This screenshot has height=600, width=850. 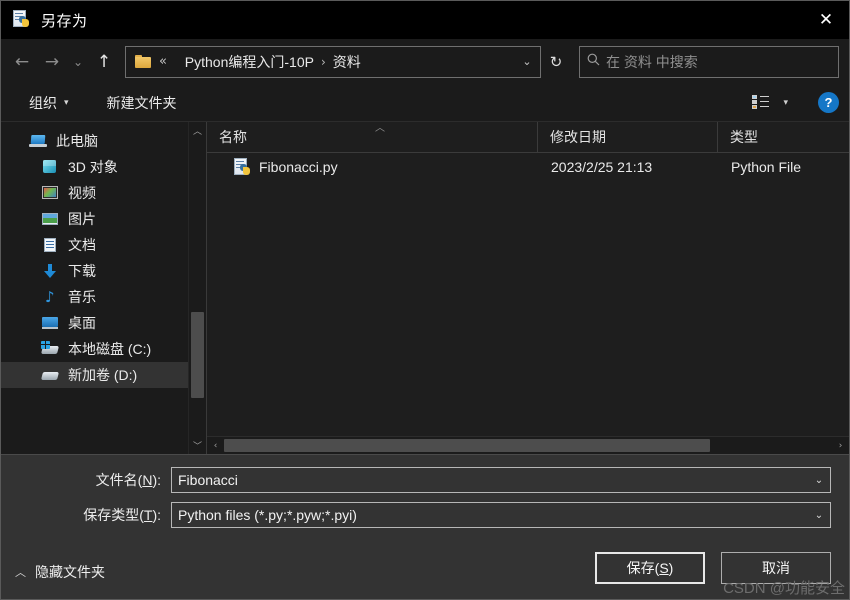 What do you see at coordinates (22, 62) in the screenshot?
I see `back-button: ←` at bounding box center [22, 62].